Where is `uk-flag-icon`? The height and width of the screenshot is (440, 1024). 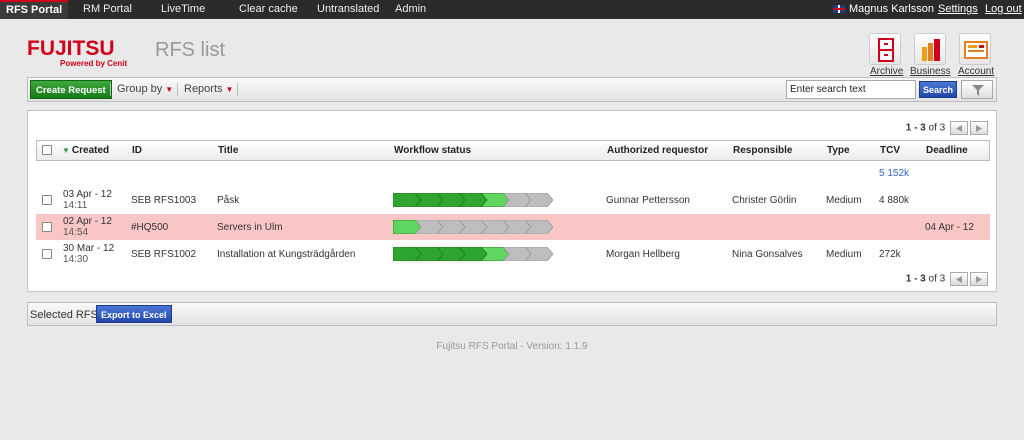 uk-flag-icon is located at coordinates (839, 9).